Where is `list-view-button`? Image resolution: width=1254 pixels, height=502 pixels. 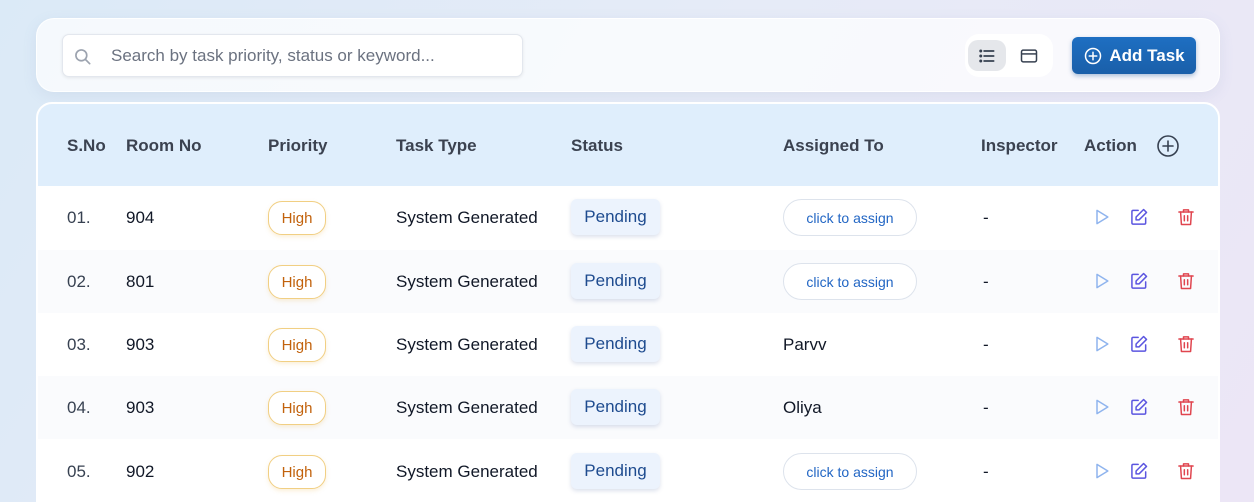 list-view-button is located at coordinates (987, 55).